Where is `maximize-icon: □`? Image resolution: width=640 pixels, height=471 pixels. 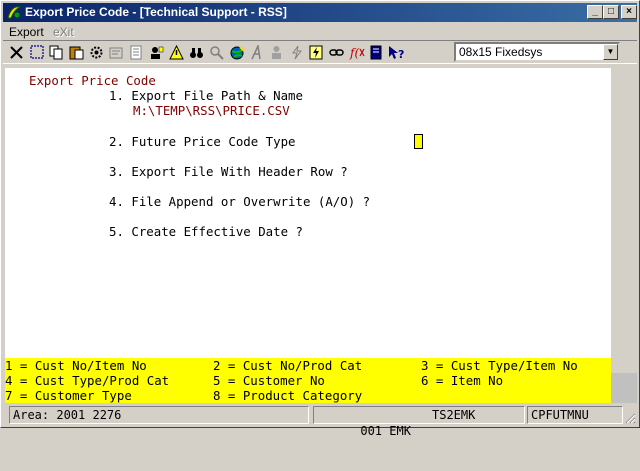
maximize-icon: □ is located at coordinates (611, 11).